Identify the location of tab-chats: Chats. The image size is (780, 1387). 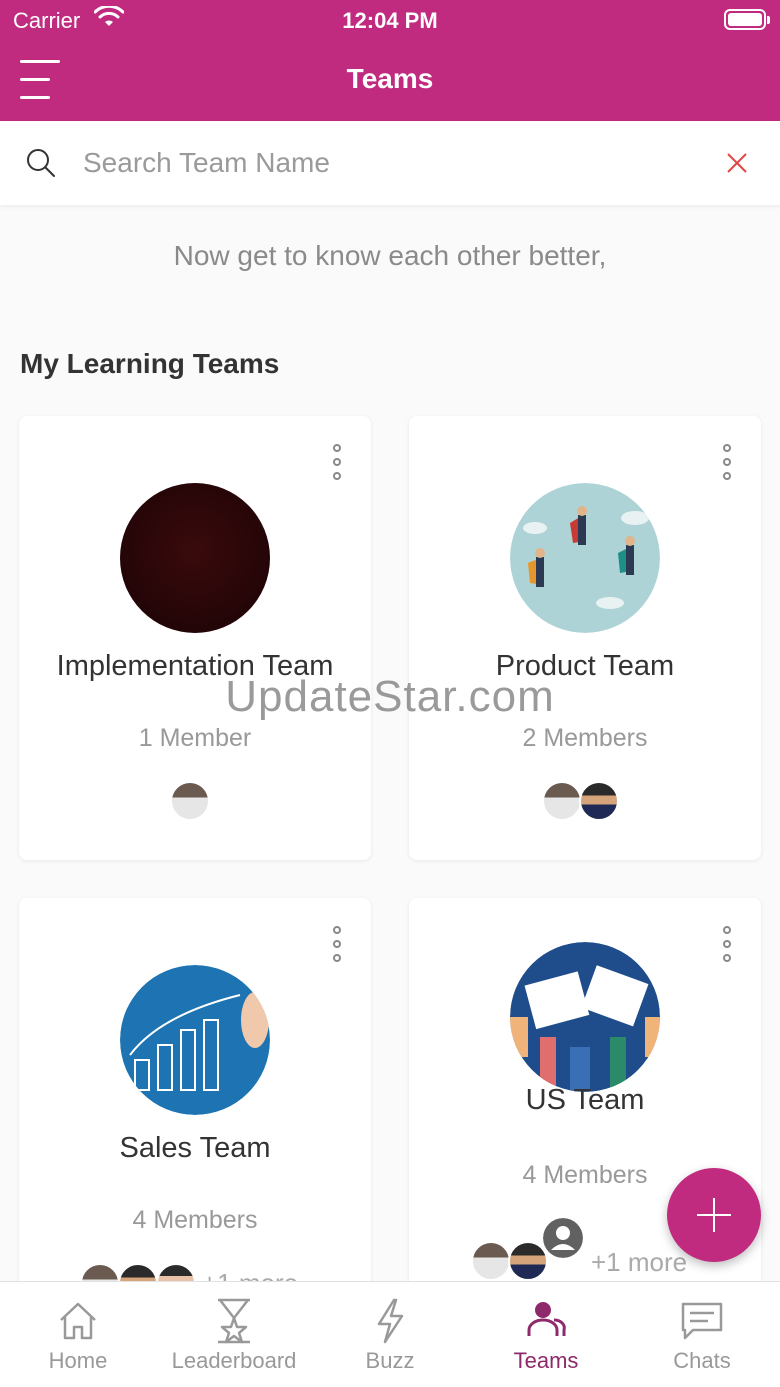
(702, 1334).